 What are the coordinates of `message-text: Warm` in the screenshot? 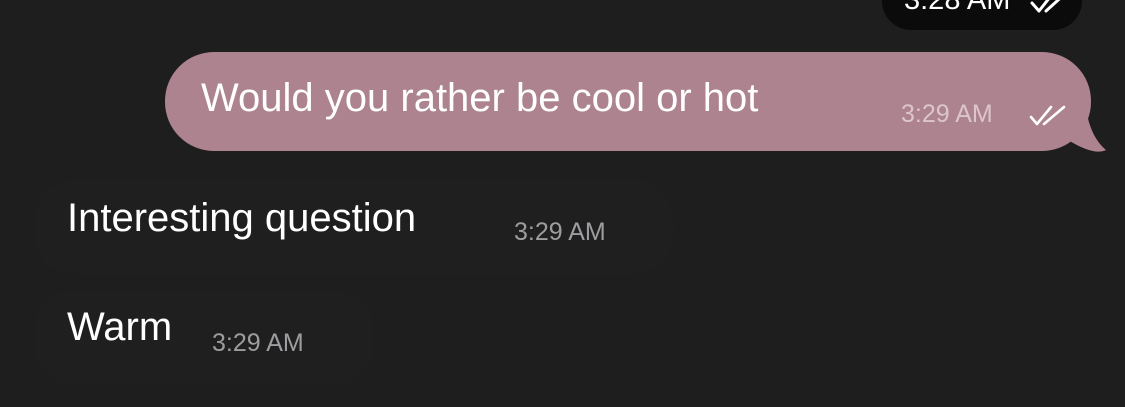 It's located at (120, 327).